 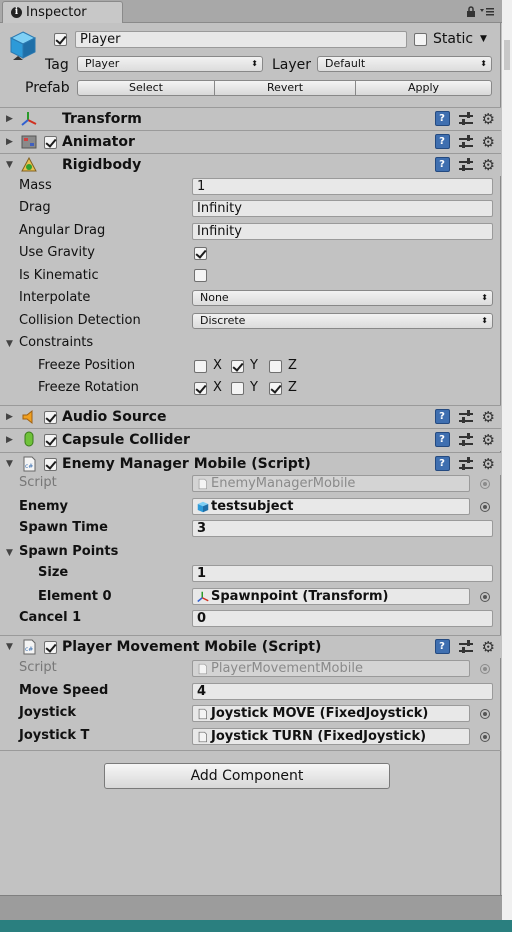 I want to click on freeze-rotation-z-checkbox, so click(x=275, y=388).